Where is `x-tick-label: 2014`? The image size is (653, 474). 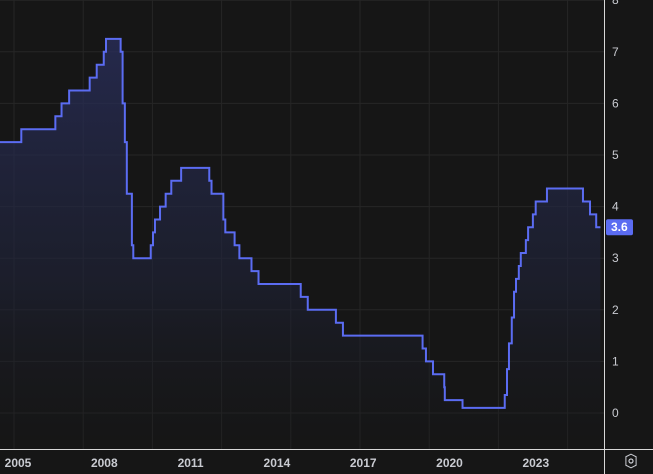
x-tick-label: 2014 is located at coordinates (277, 463).